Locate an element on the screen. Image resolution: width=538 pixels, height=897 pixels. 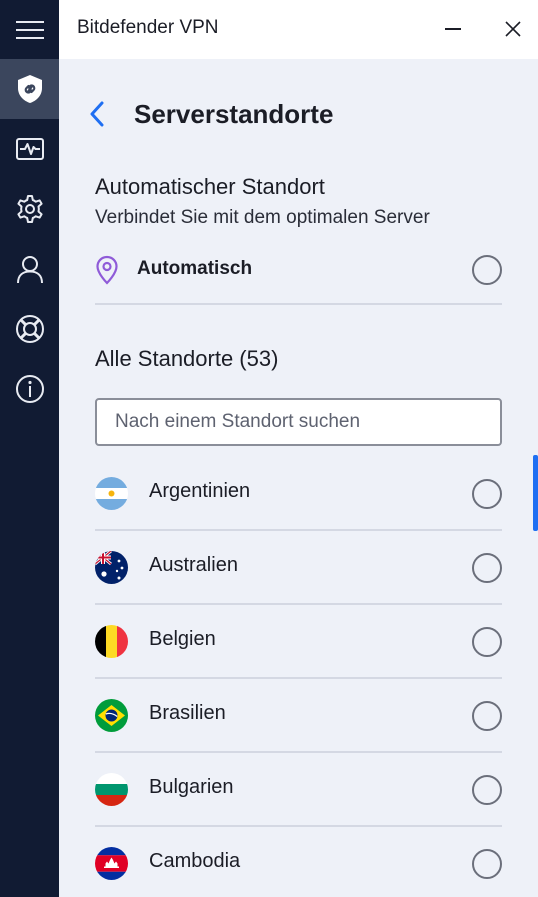
back-button is located at coordinates (97, 114).